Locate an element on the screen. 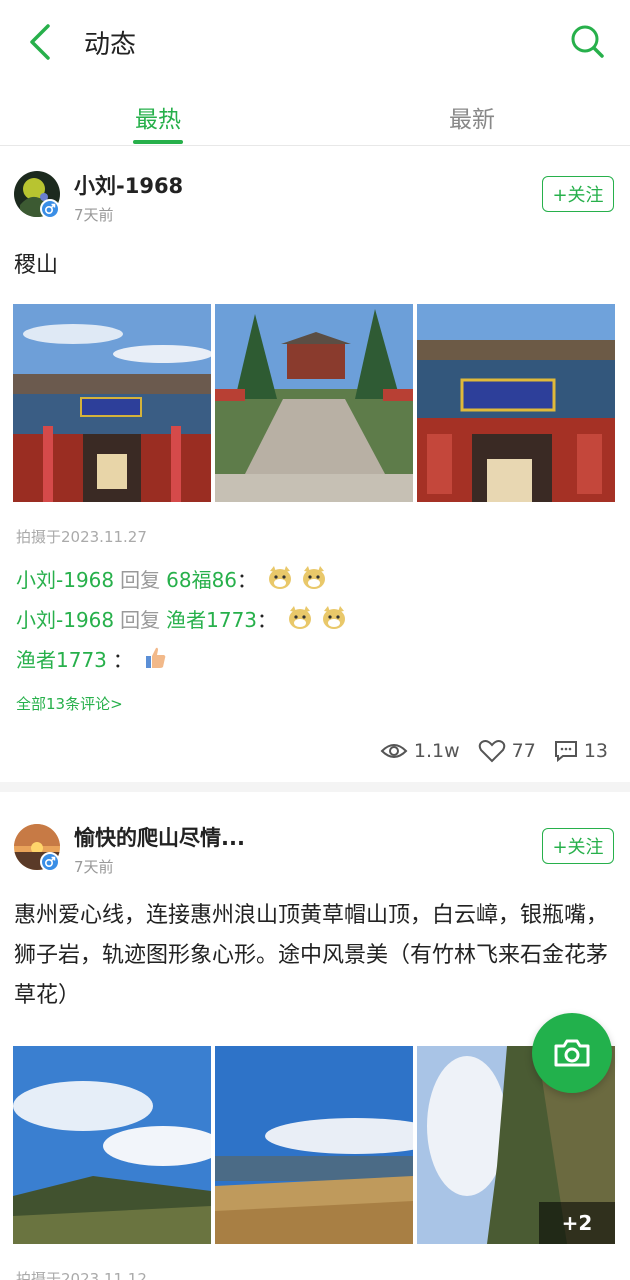  username: 小刘-1968 is located at coordinates (128, 185).